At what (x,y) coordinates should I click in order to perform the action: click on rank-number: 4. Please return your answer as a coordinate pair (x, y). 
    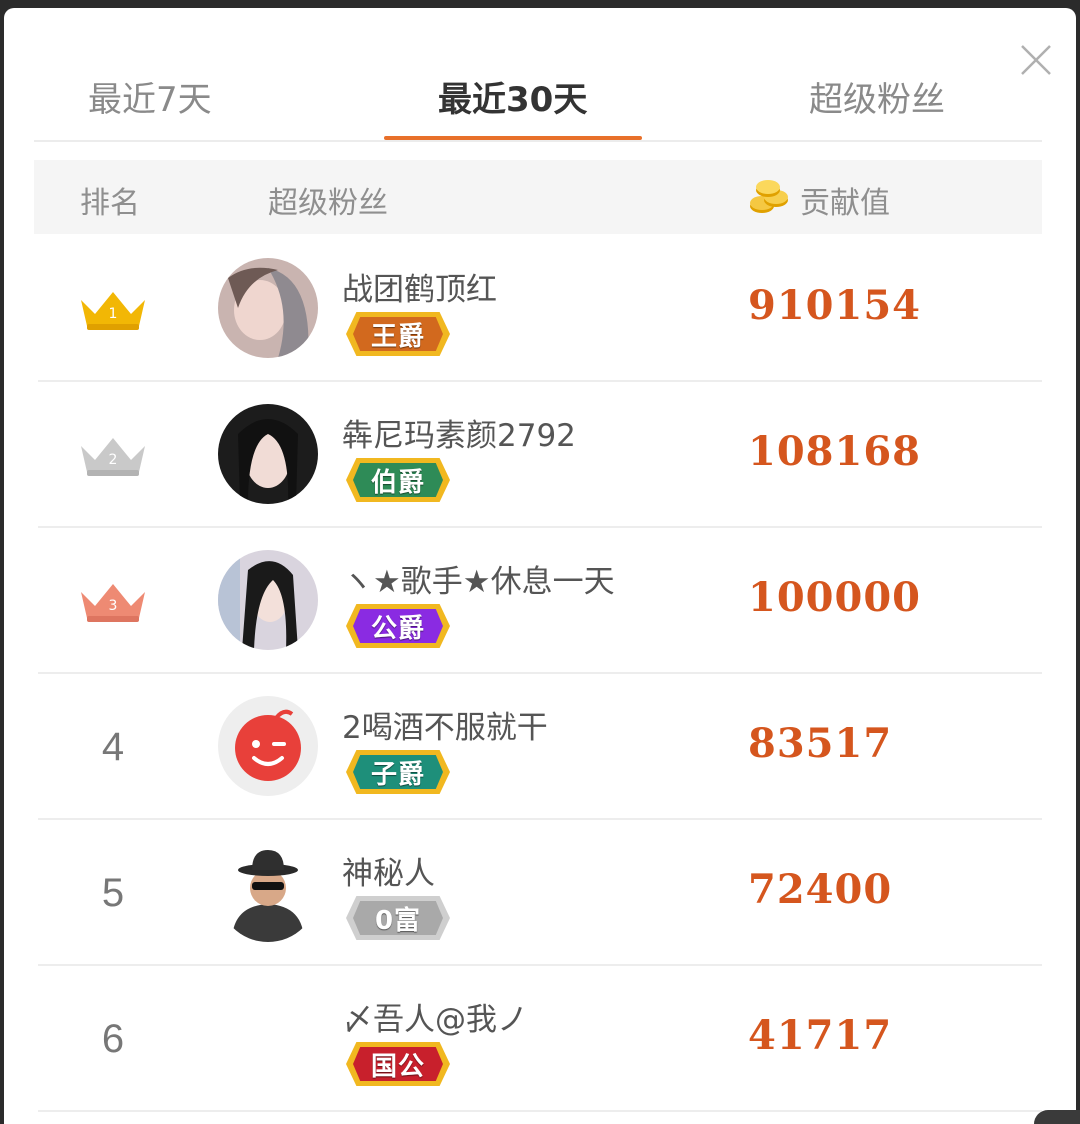
    Looking at the image, I should click on (113, 746).